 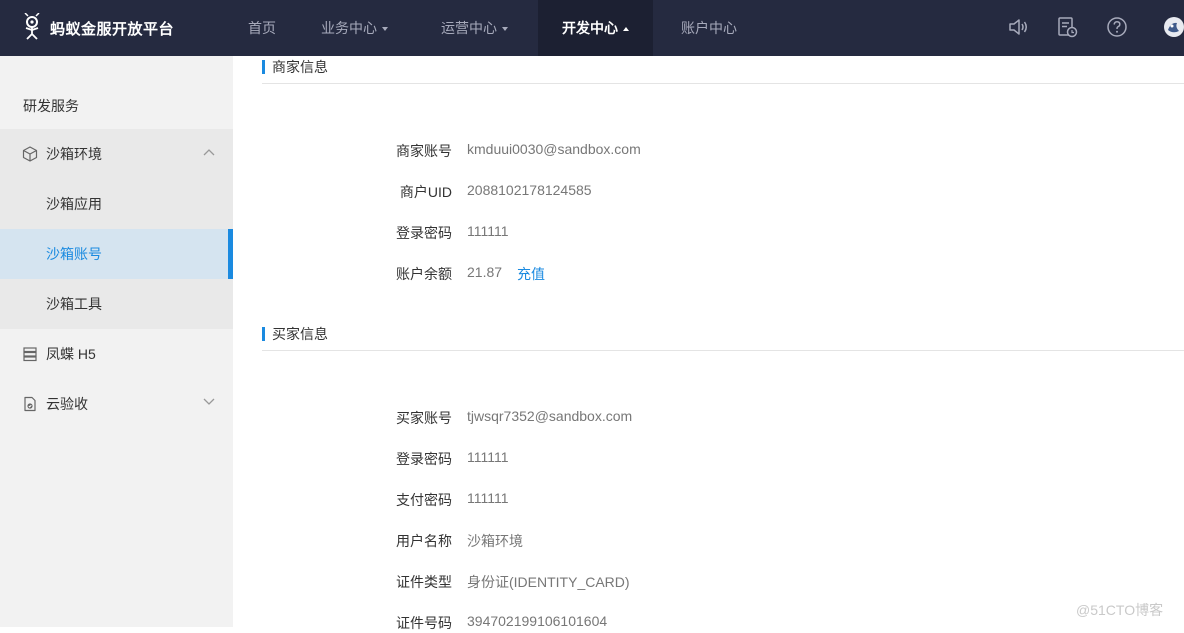 I want to click on merchant-account-row: 商家账号 kmduui0030@sandbox.com, so click(x=518, y=150).